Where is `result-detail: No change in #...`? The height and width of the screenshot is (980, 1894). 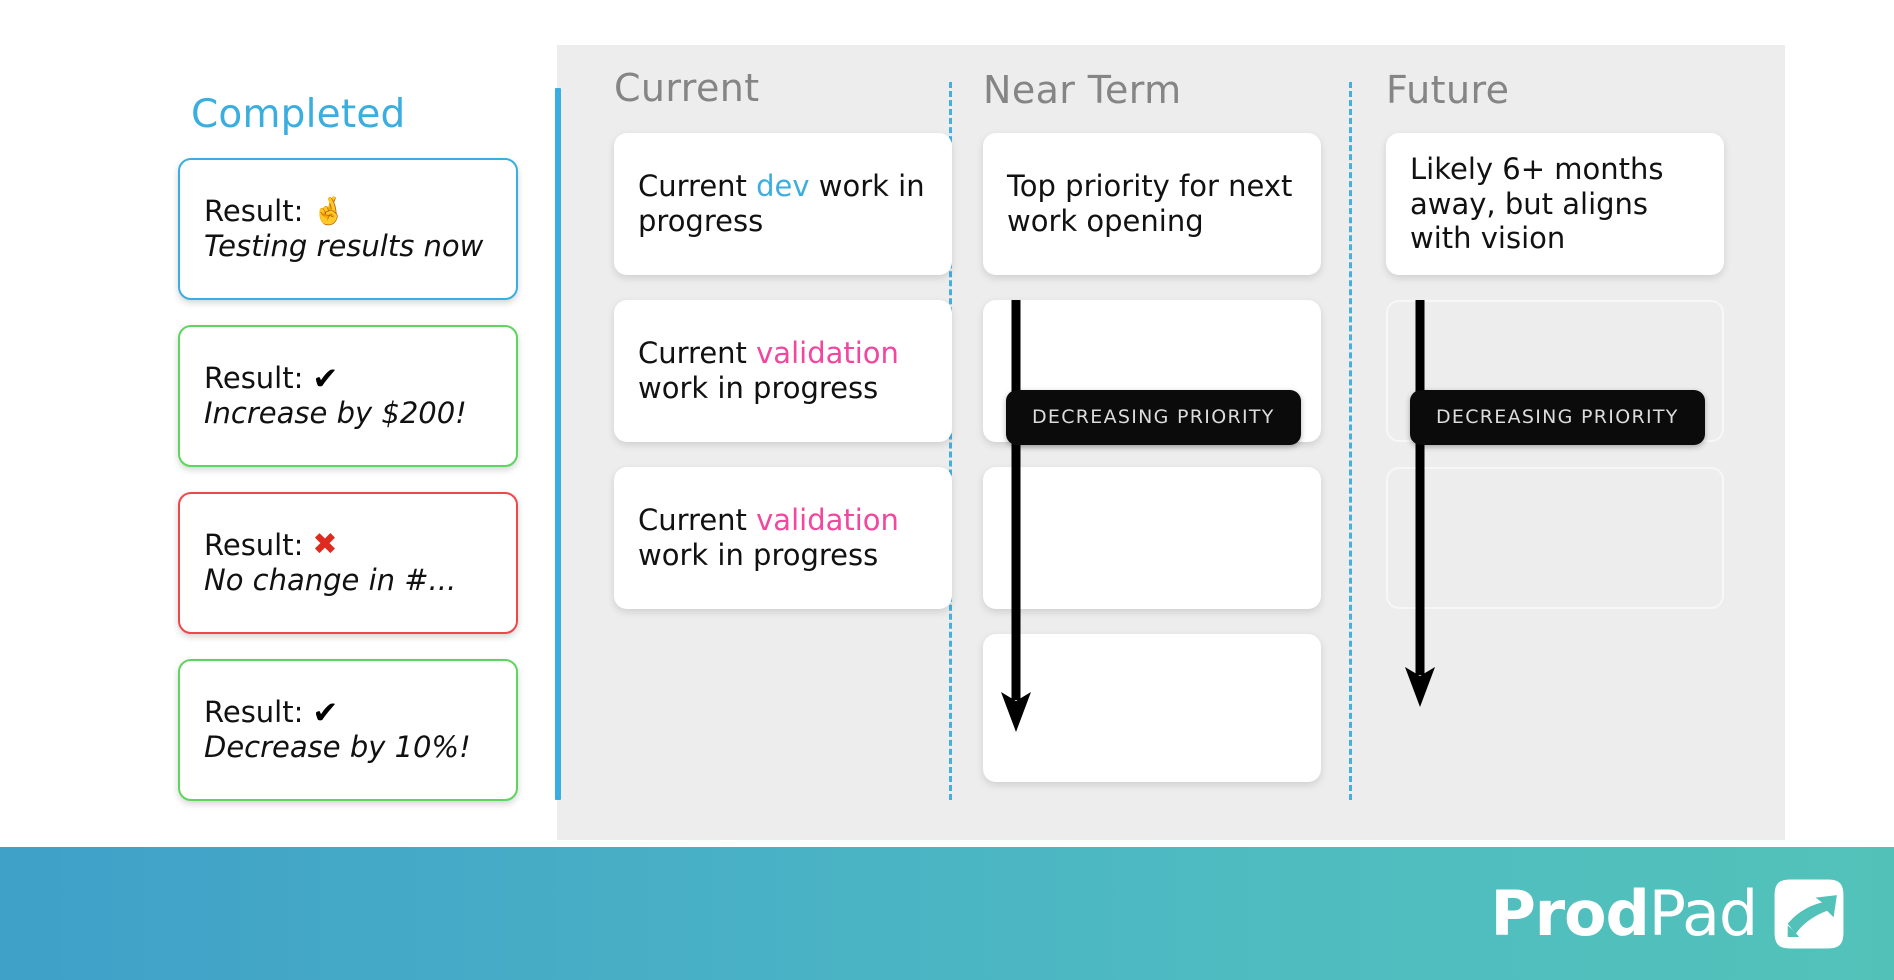 result-detail: No change in #... is located at coordinates (330, 579).